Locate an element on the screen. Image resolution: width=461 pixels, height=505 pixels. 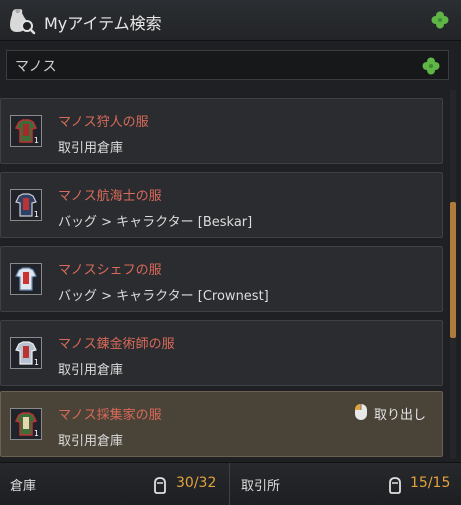
item-location: バッグ > キャラクター [Beskar] is located at coordinates (155, 222).